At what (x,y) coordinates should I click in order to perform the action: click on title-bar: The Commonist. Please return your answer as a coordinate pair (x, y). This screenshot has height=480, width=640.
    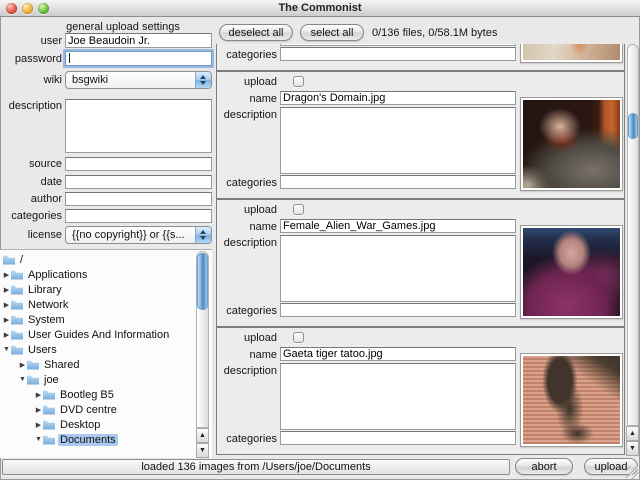
    Looking at the image, I should click on (320, 8).